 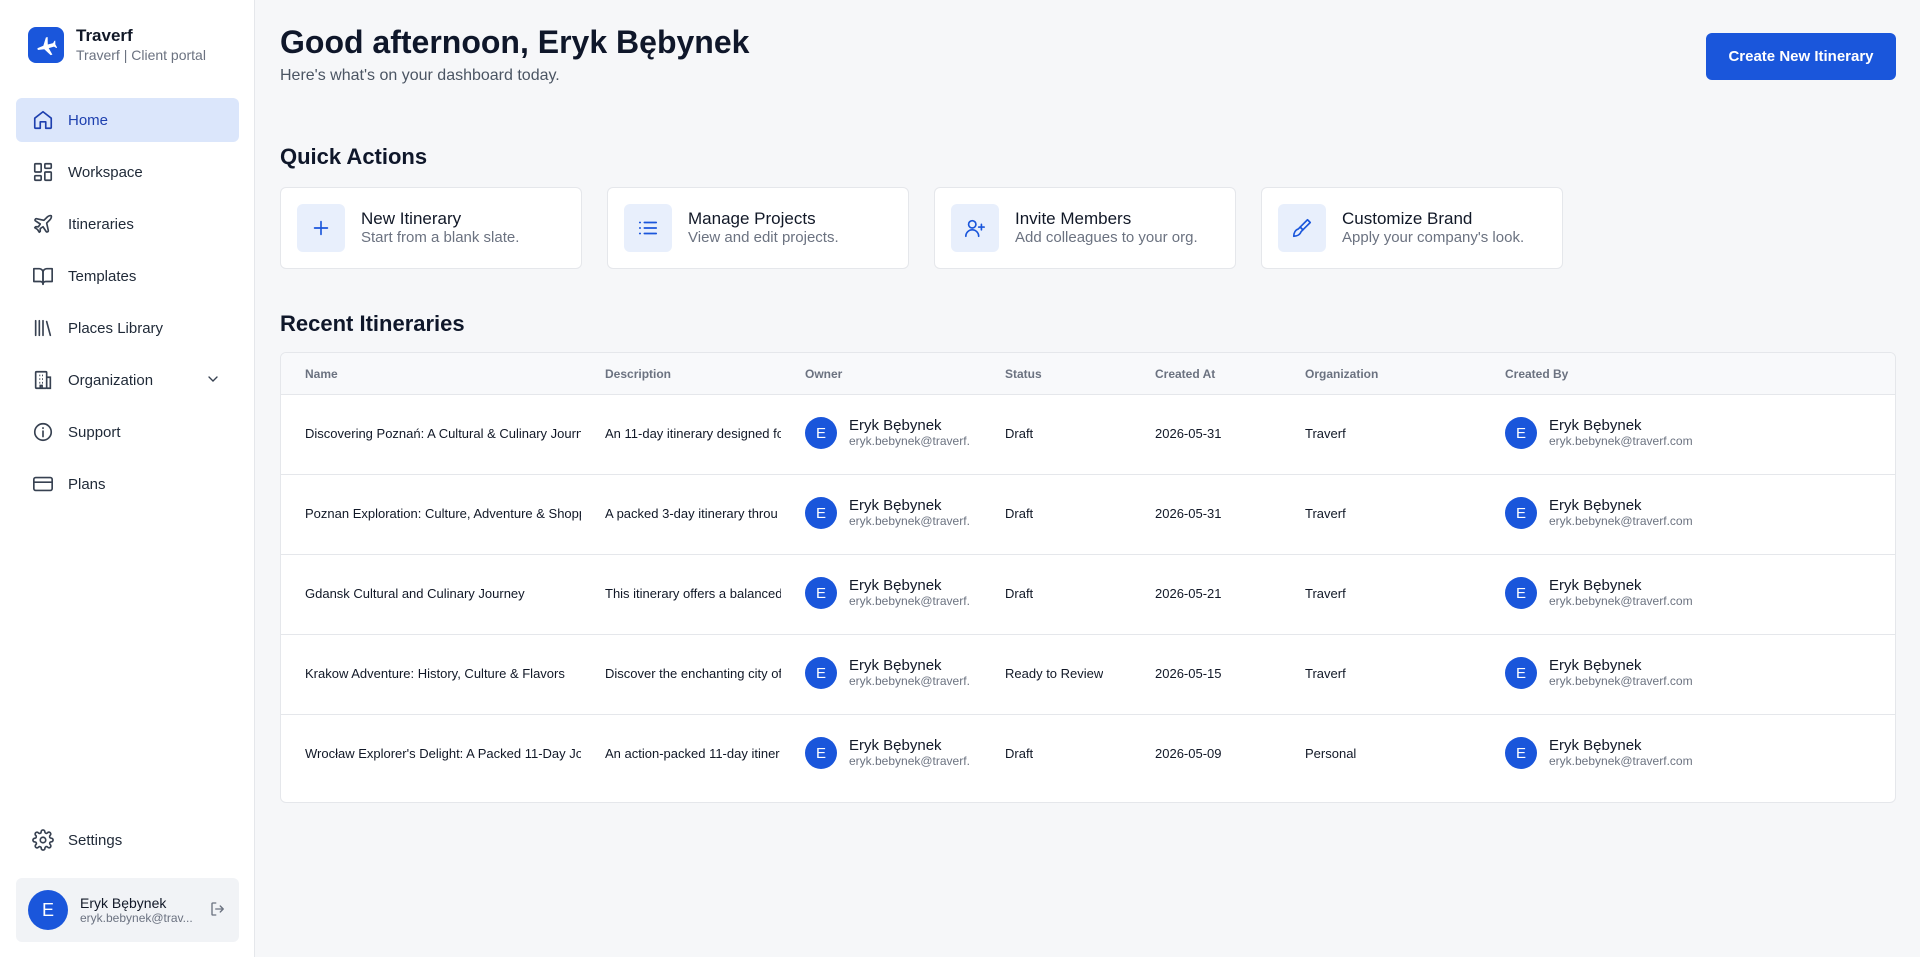 I want to click on sidebar-item-workspace: Workspace, so click(x=127, y=172).